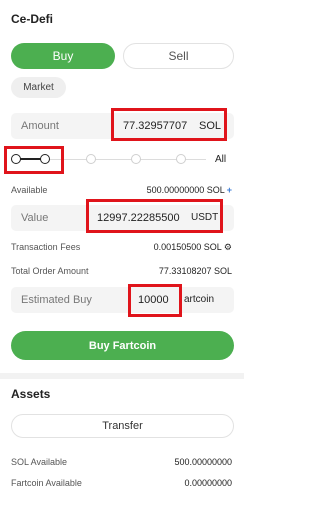 Image resolution: width=320 pixels, height=512 pixels. I want to click on transfer-button: Transfer, so click(122, 426).